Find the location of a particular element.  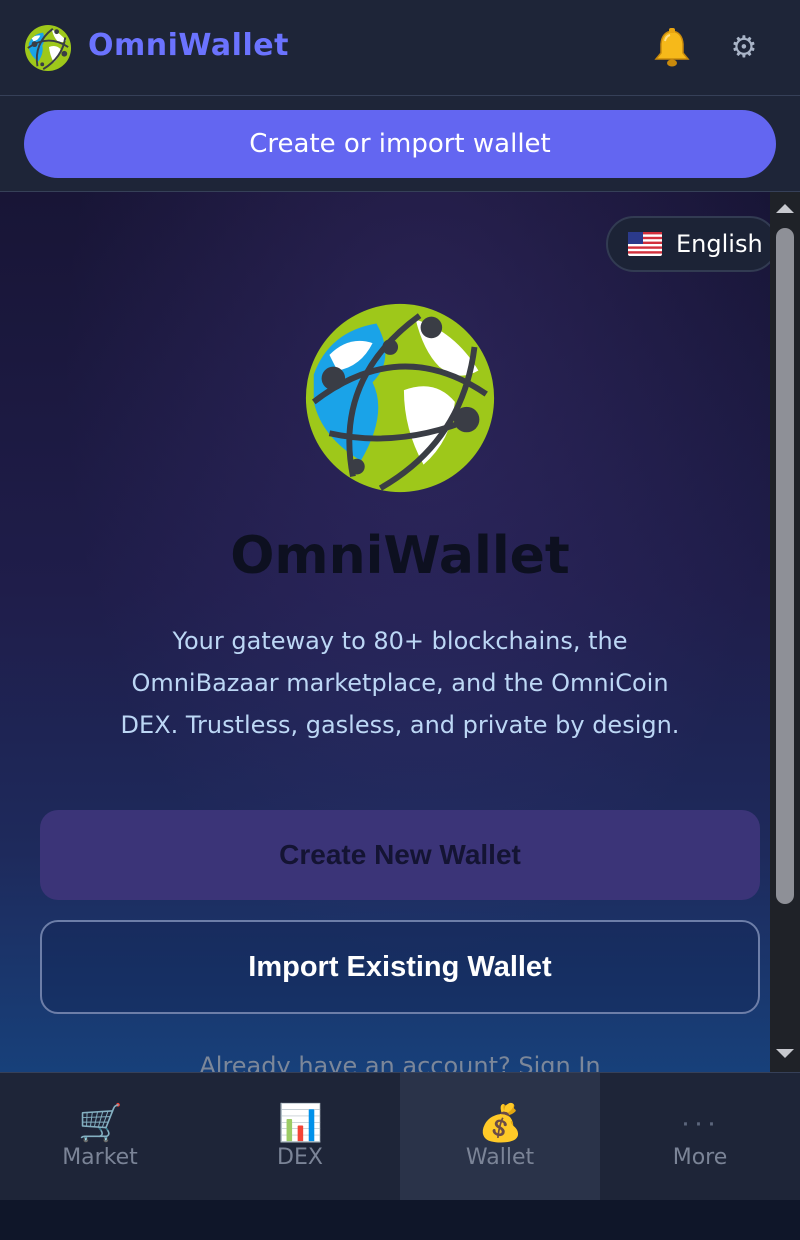

sign-in-link: Already have an account? Sign In is located at coordinates (385, 1062).